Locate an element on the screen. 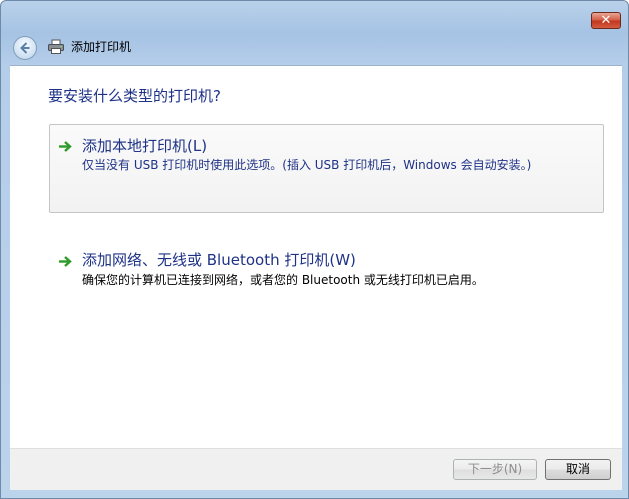 The width and height of the screenshot is (629, 499). option-title: 添加本地打印机(L) is located at coordinates (145, 146).